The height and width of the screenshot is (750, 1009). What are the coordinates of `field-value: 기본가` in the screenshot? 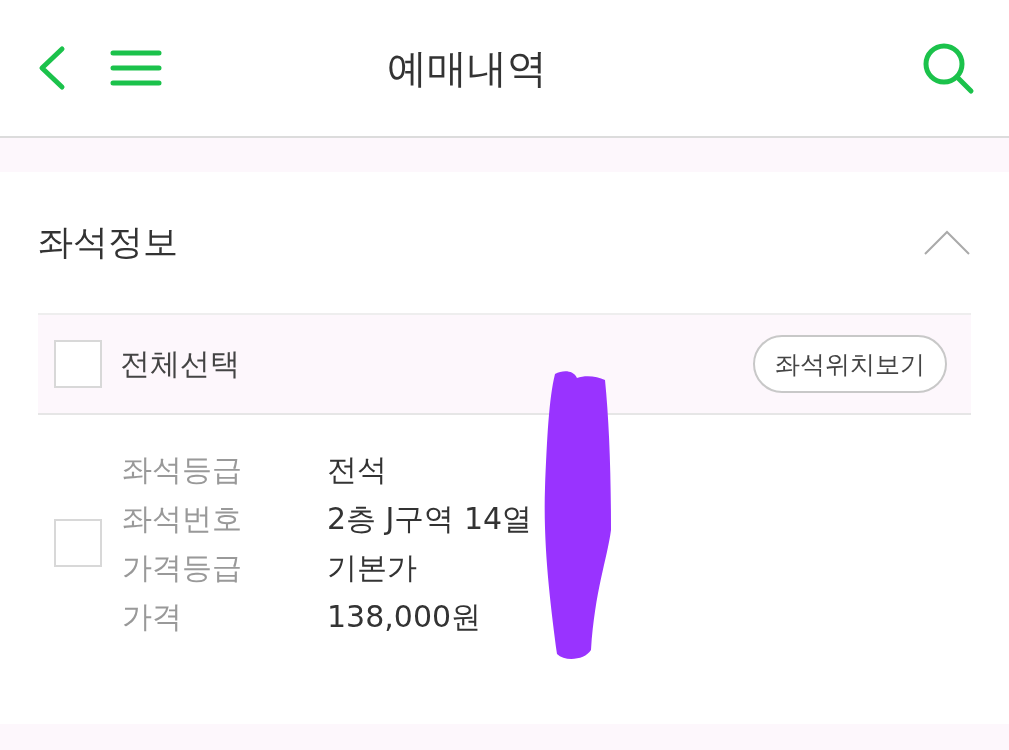 It's located at (372, 568).